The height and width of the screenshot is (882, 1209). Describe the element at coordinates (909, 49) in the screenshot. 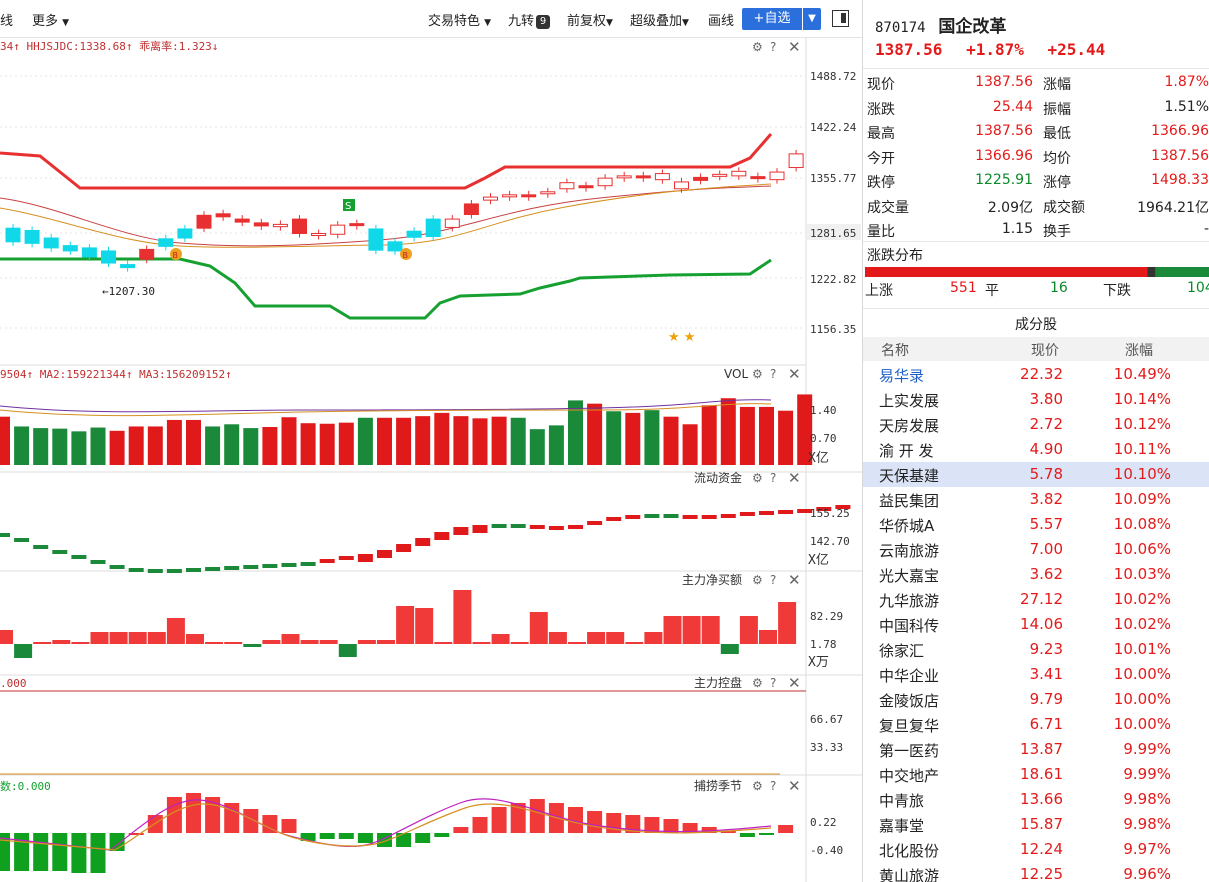

I see `current-price: 1387.56` at that location.